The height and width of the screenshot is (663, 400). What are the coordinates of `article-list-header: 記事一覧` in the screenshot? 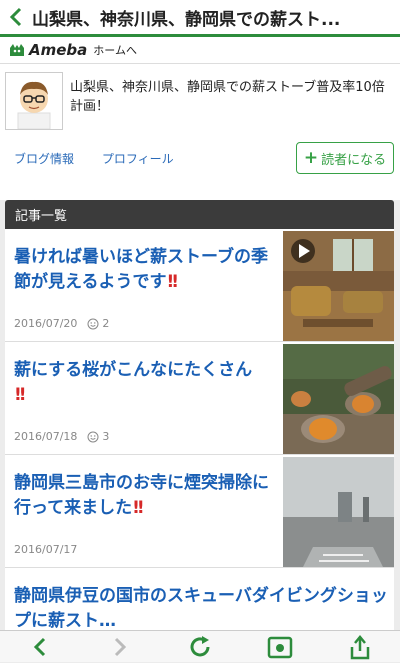 It's located at (199, 214).